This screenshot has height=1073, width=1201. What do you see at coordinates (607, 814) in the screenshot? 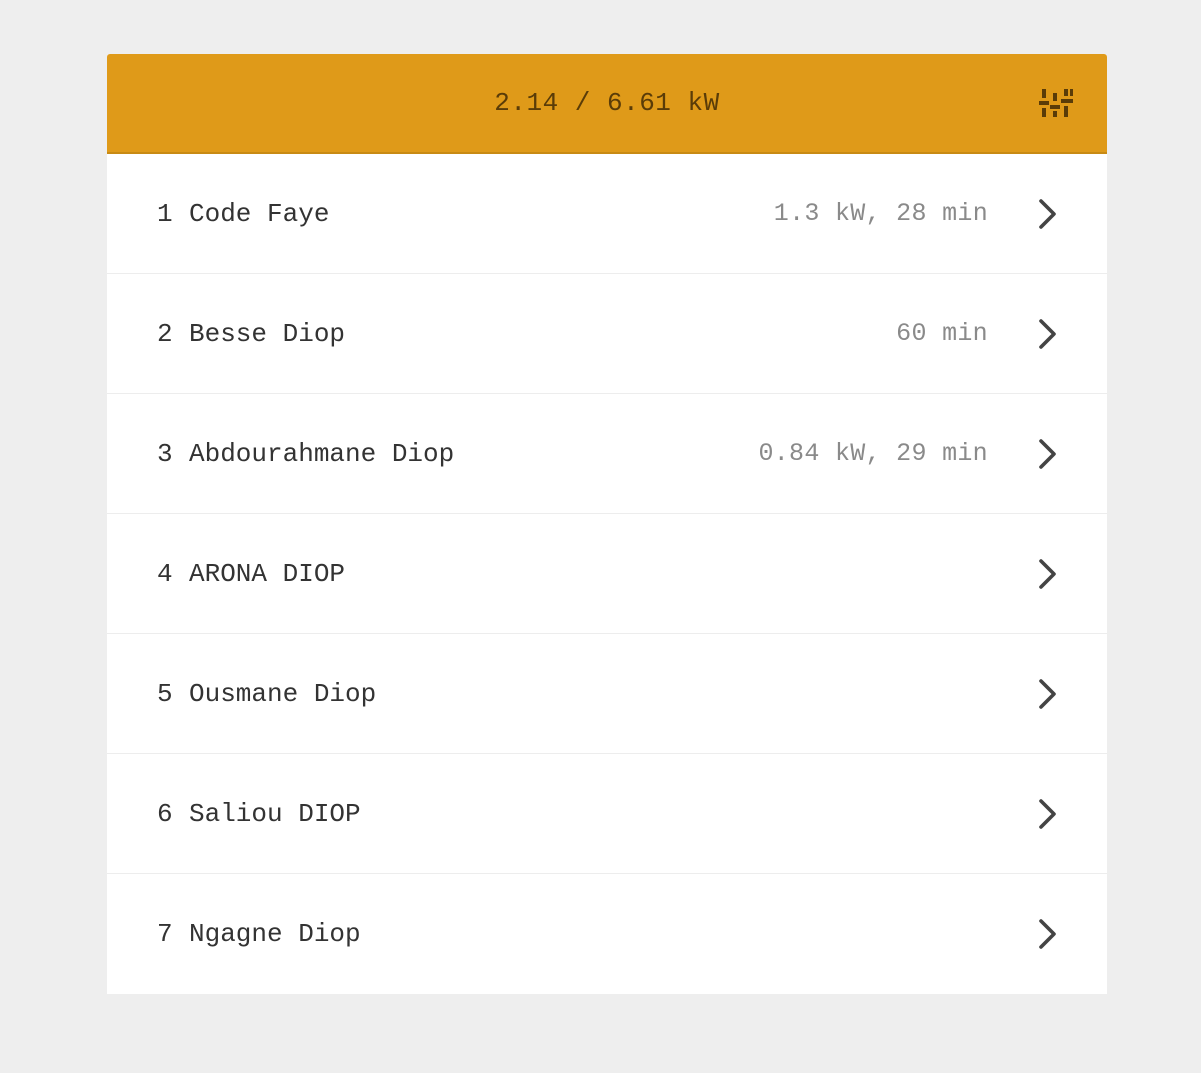
I see `charger-row-6: 6 Saliou DIOP` at bounding box center [607, 814].